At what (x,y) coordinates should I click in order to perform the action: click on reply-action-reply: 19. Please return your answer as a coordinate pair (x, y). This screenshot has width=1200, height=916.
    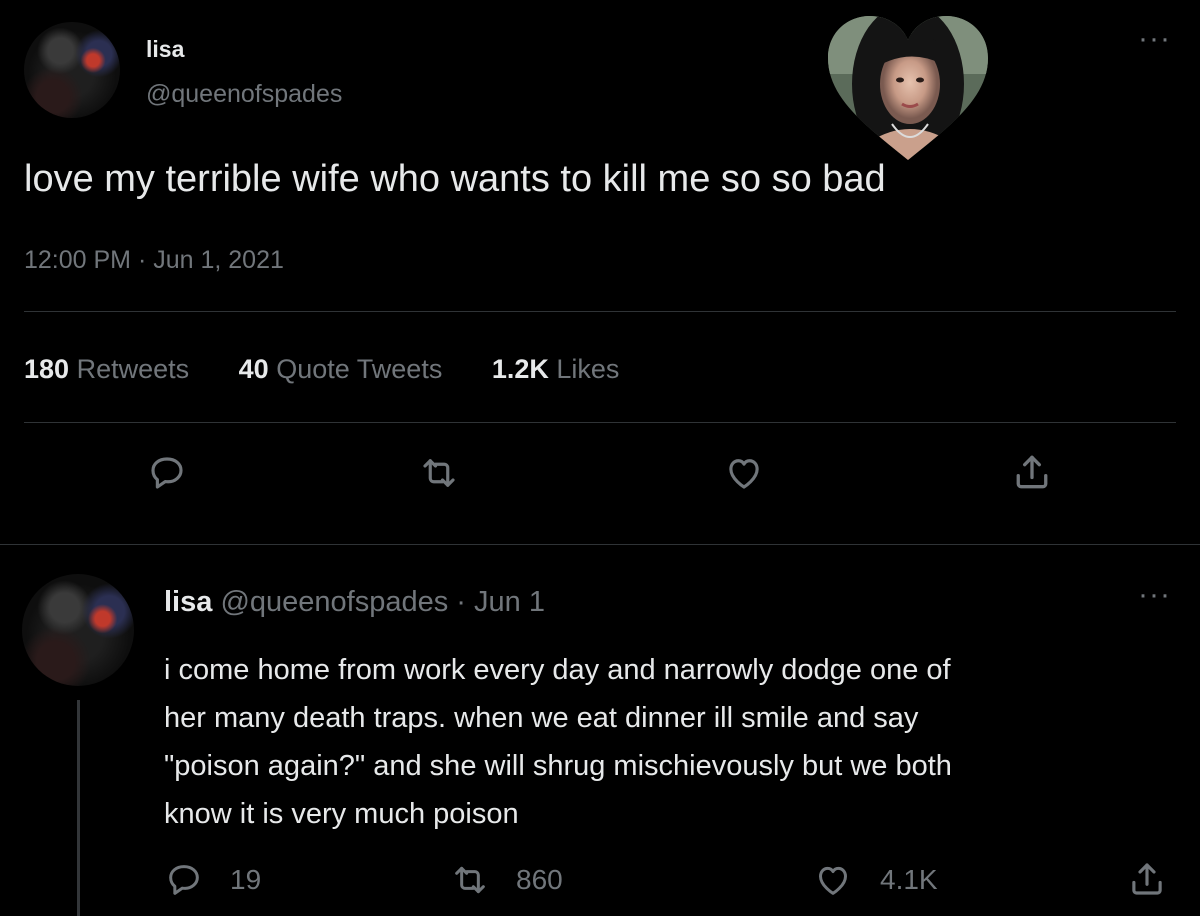
    Looking at the image, I should click on (212, 880).